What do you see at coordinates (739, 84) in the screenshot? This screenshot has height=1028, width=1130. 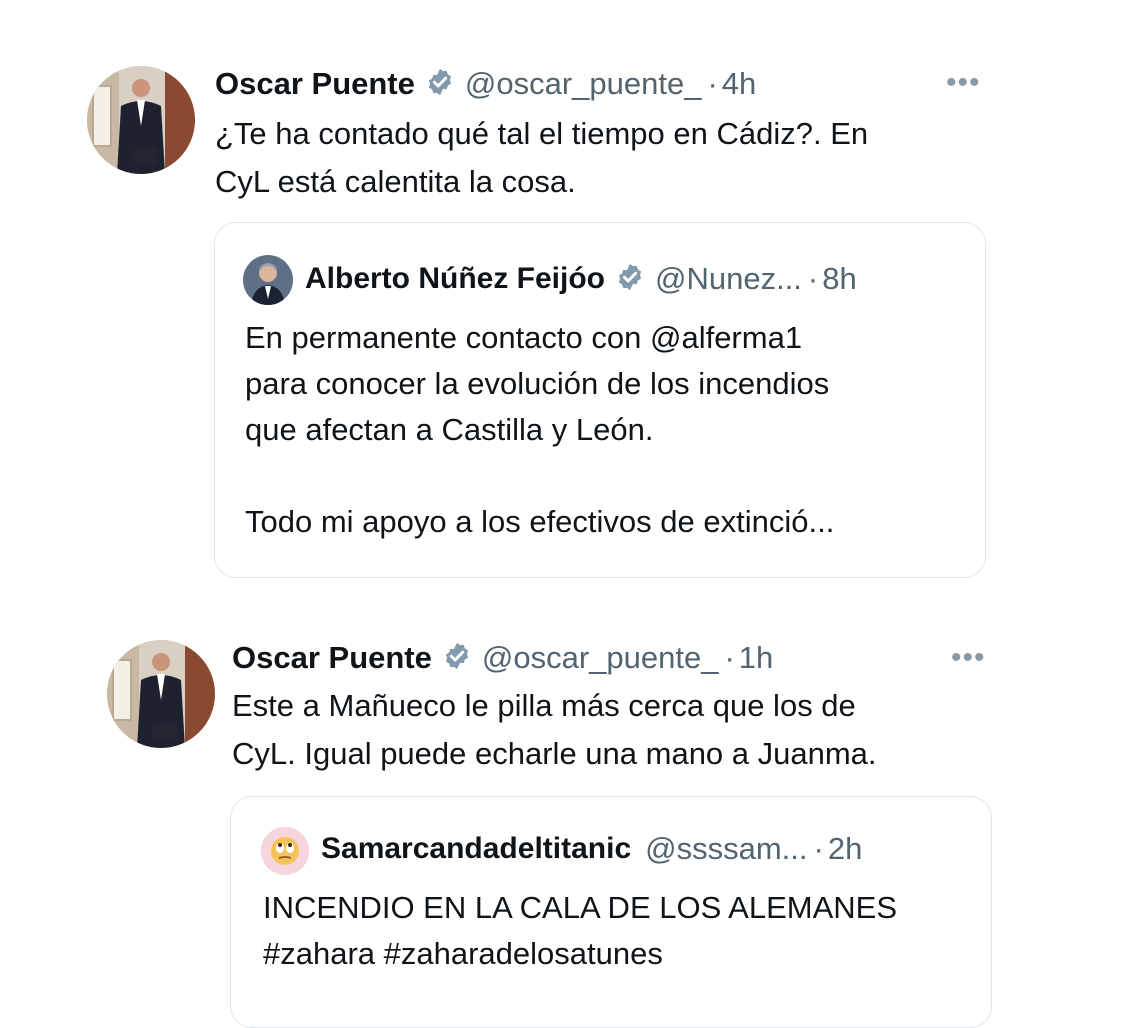 I see `timestamp: 4h` at bounding box center [739, 84].